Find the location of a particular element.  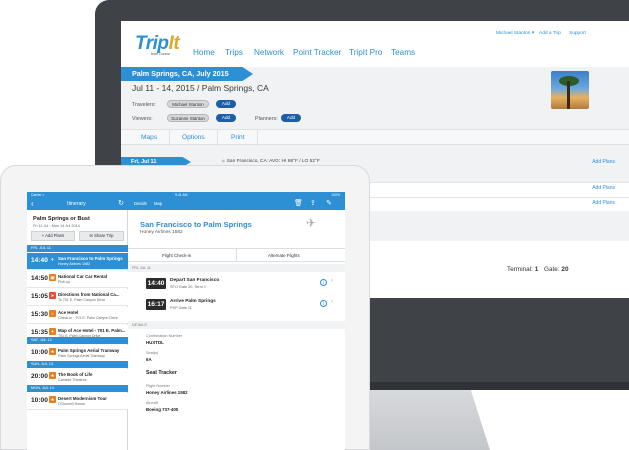

item-subtitle: To 701 E. Palm Canyon Drive is located at coordinates (82, 300).